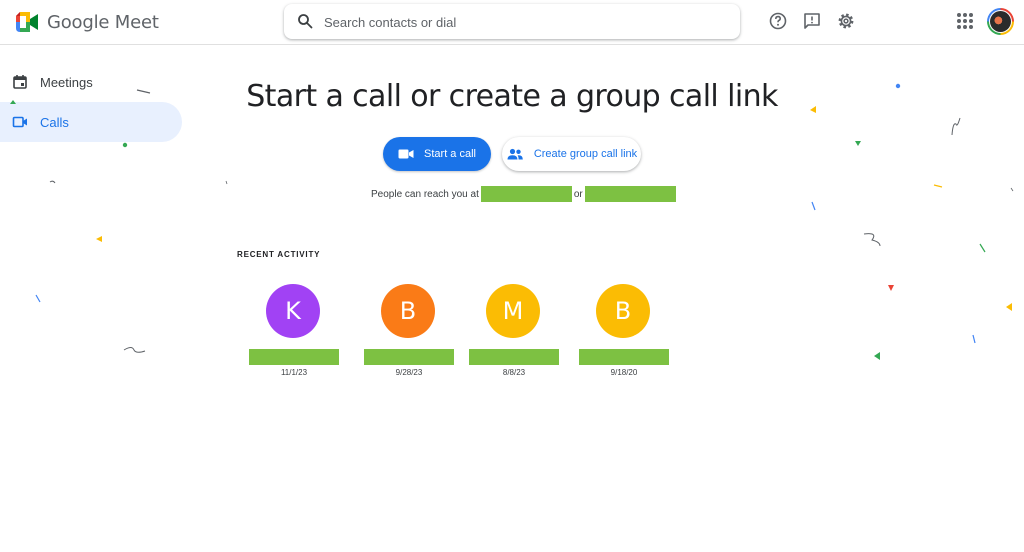  Describe the element at coordinates (305, 21) in the screenshot. I see `search-icon` at that location.